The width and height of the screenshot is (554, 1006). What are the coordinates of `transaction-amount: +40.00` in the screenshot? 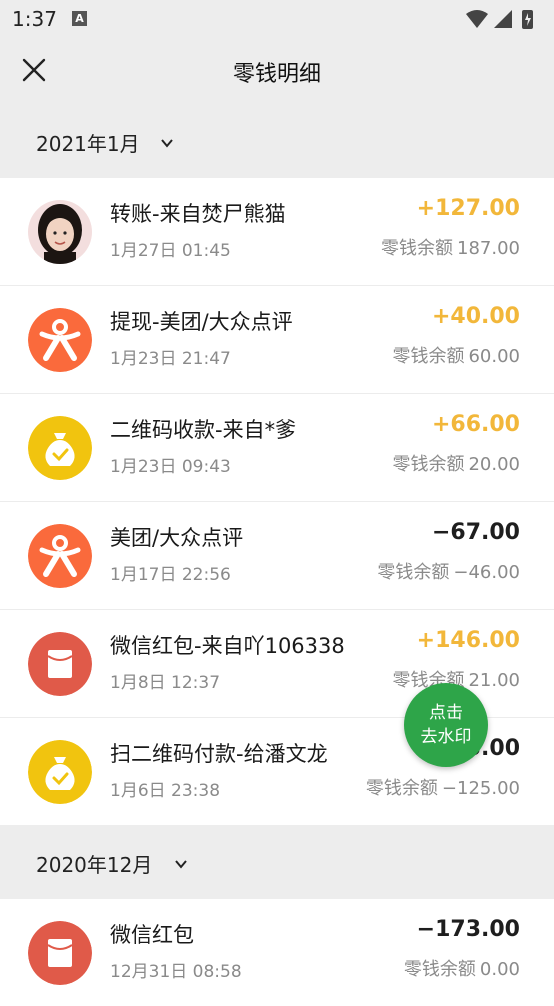 It's located at (475, 316).